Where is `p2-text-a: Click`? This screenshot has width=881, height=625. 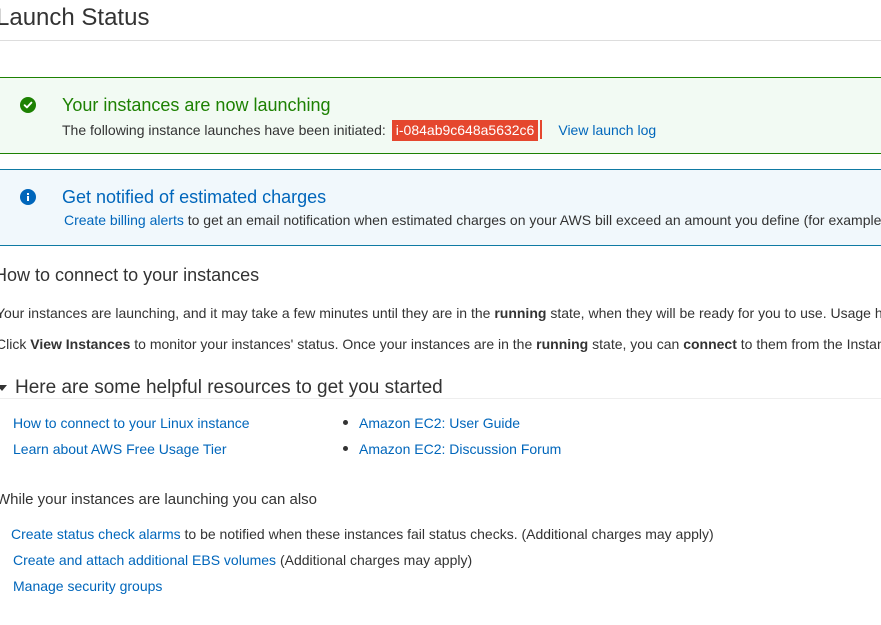 p2-text-a: Click is located at coordinates (13, 344).